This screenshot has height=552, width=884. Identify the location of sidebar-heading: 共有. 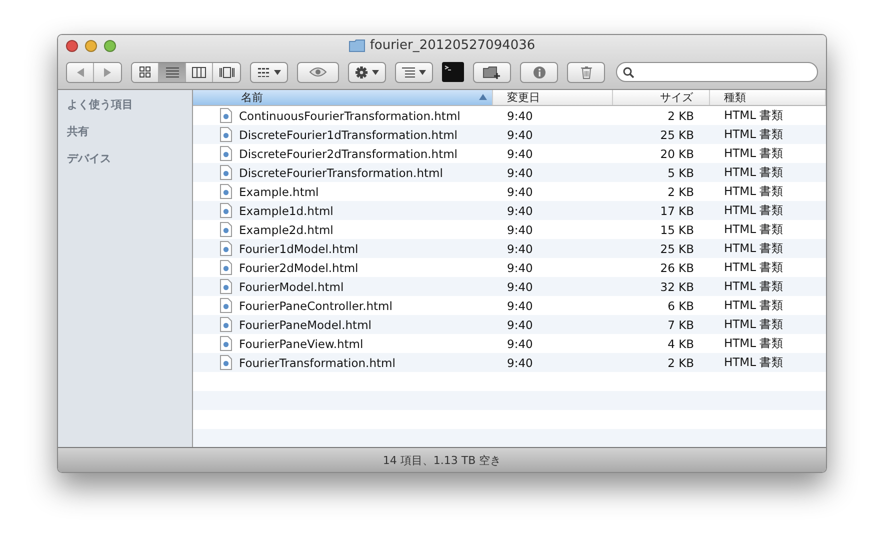
(78, 132).